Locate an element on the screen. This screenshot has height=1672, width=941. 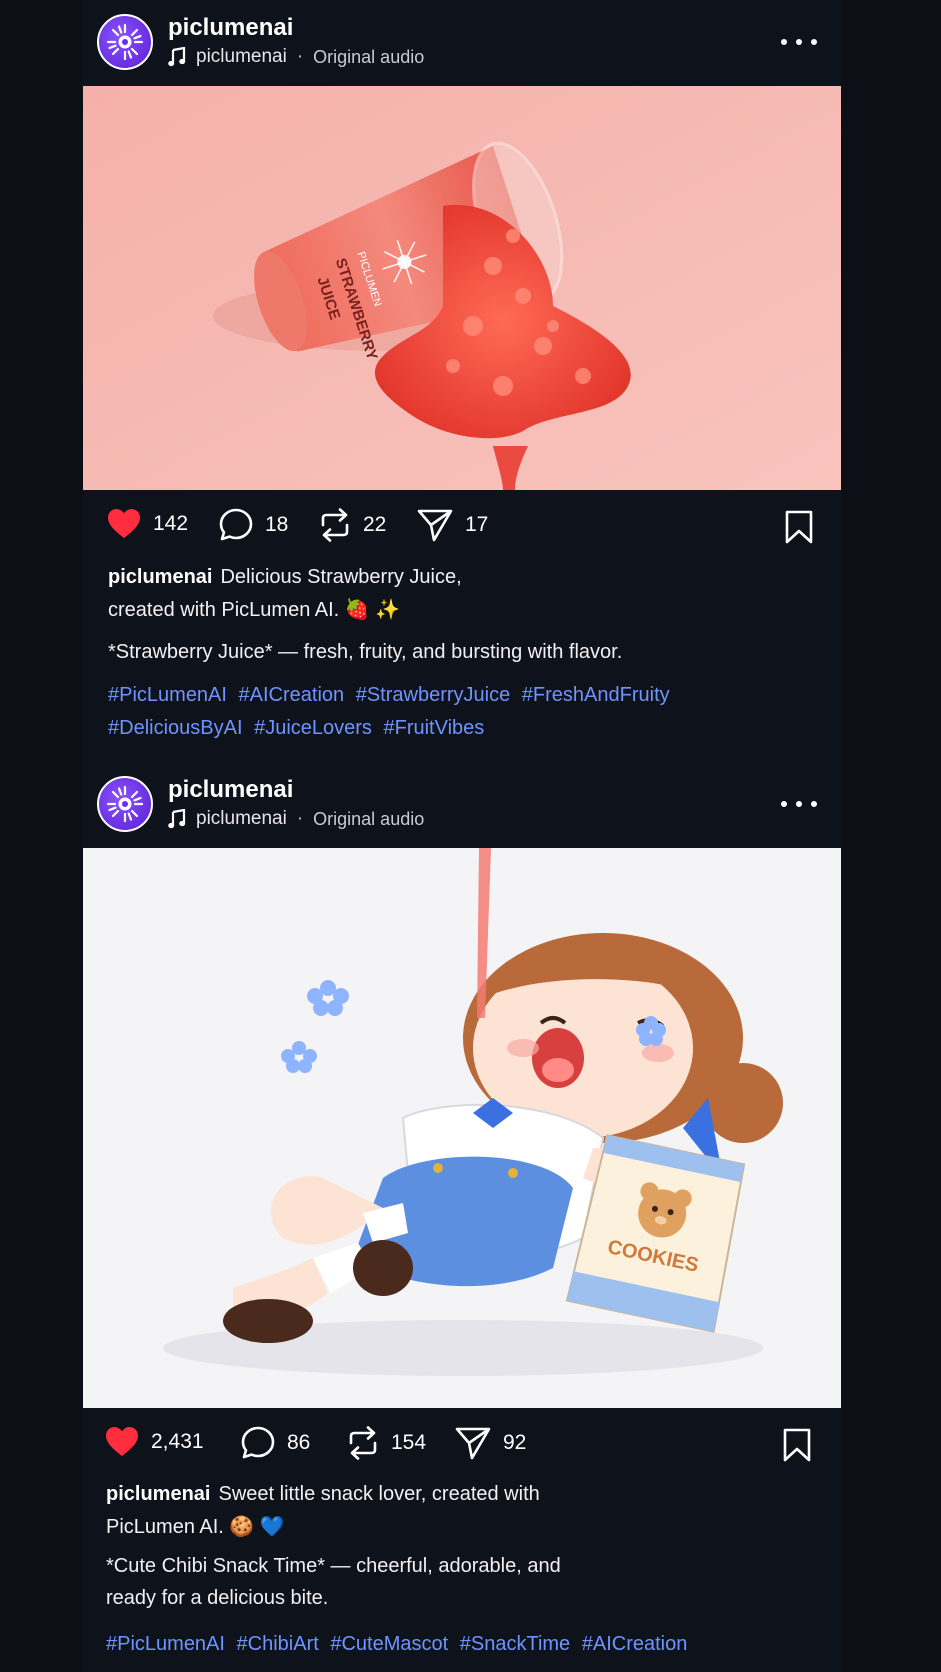
caption-text-line2: PicLumen AI. is located at coordinates (165, 1527).